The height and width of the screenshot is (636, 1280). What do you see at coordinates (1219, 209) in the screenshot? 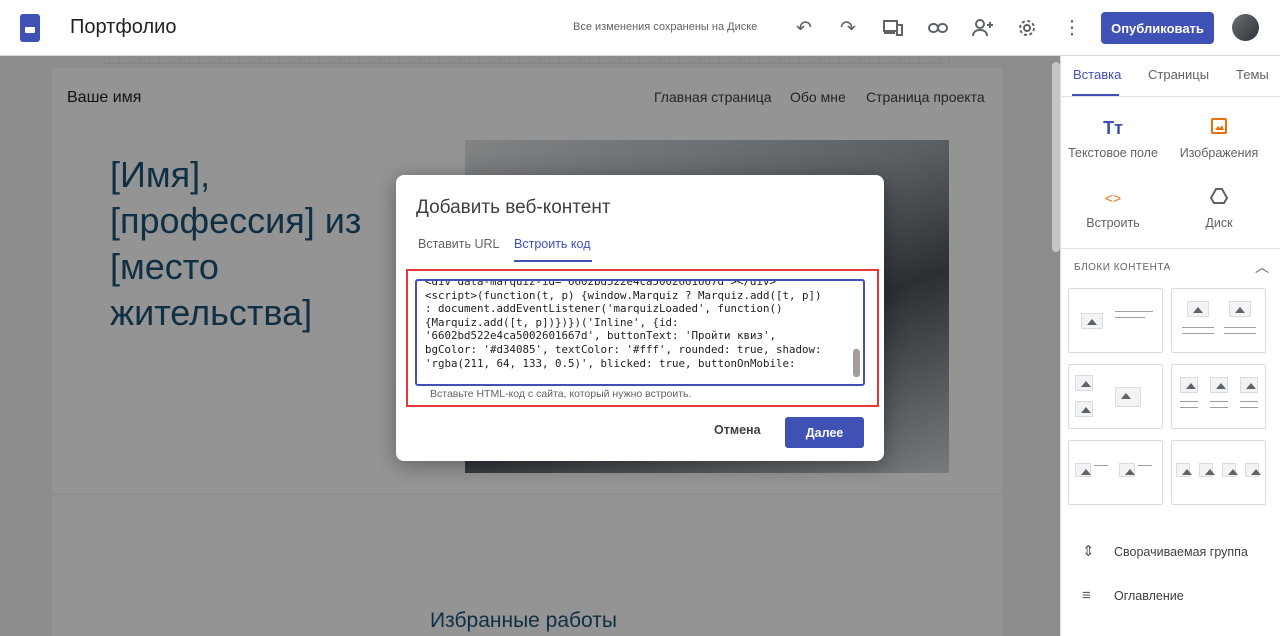
I see `insert-drive: Диск` at bounding box center [1219, 209].